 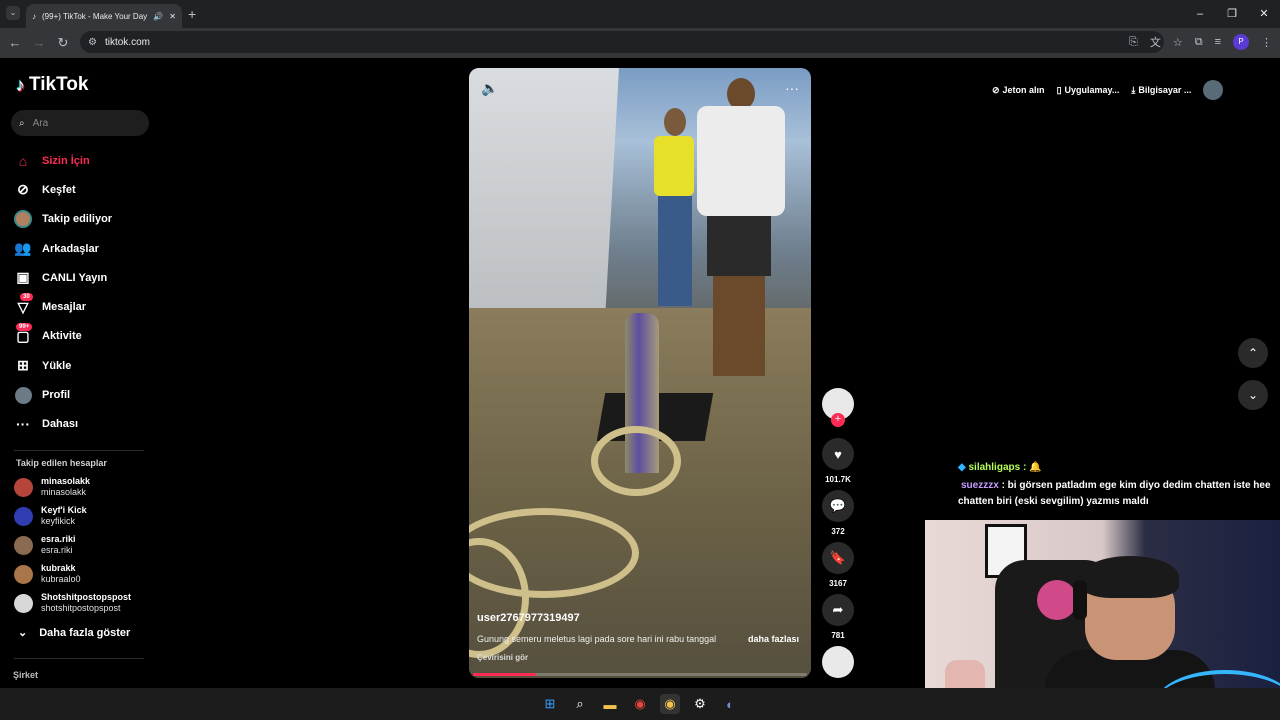 What do you see at coordinates (838, 454) in the screenshot?
I see `heart-icon: ♥` at bounding box center [838, 454].